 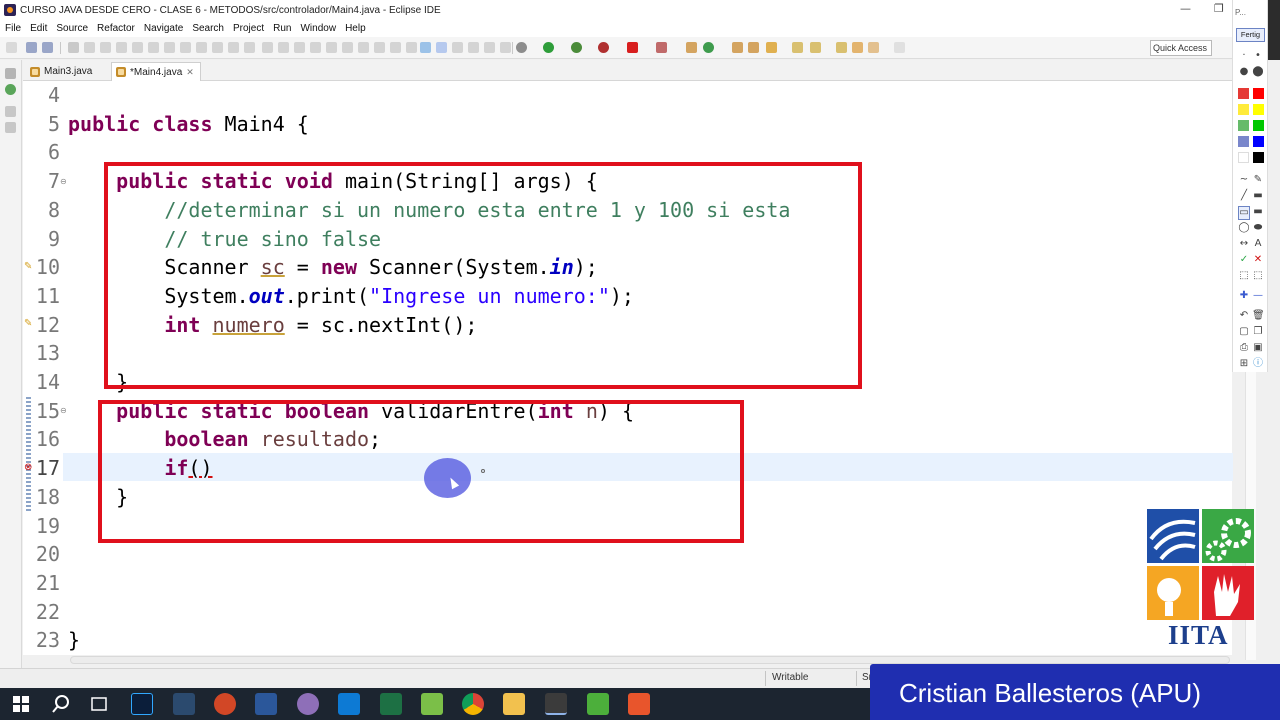 I want to click on menu-window: Window, so click(x=318, y=28).